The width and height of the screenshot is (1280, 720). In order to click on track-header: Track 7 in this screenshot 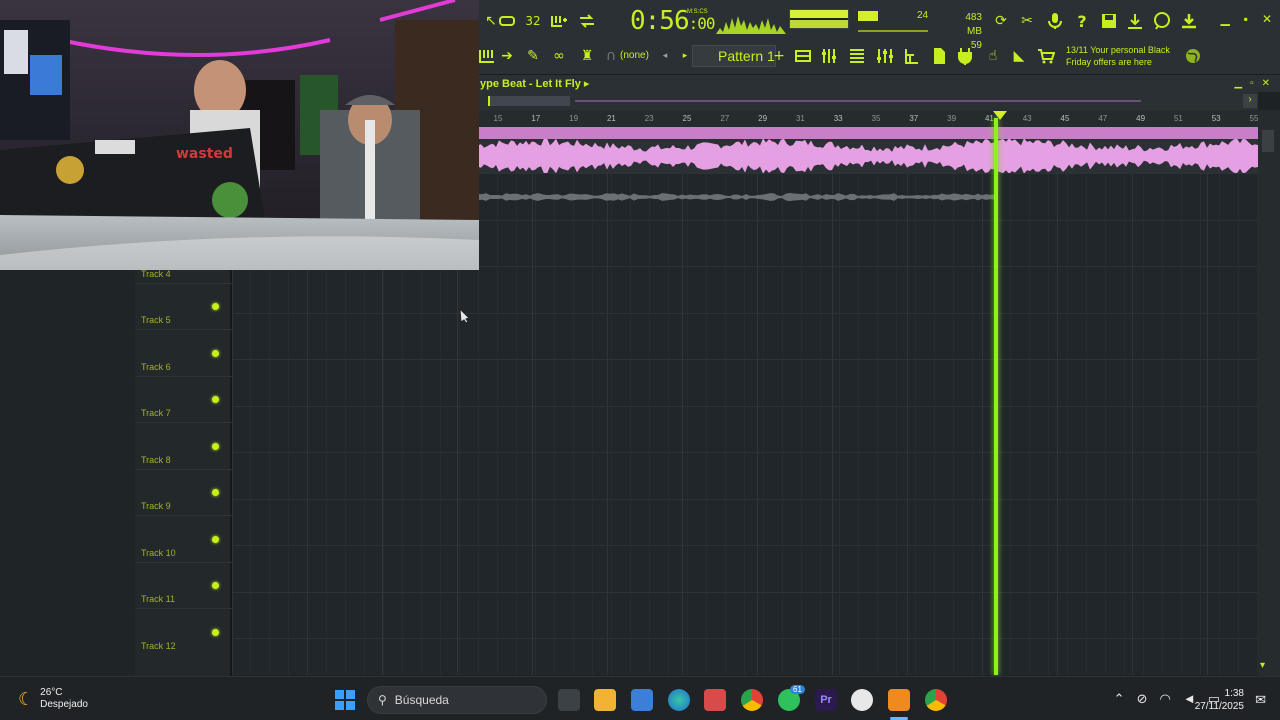, I will do `click(183, 412)`.